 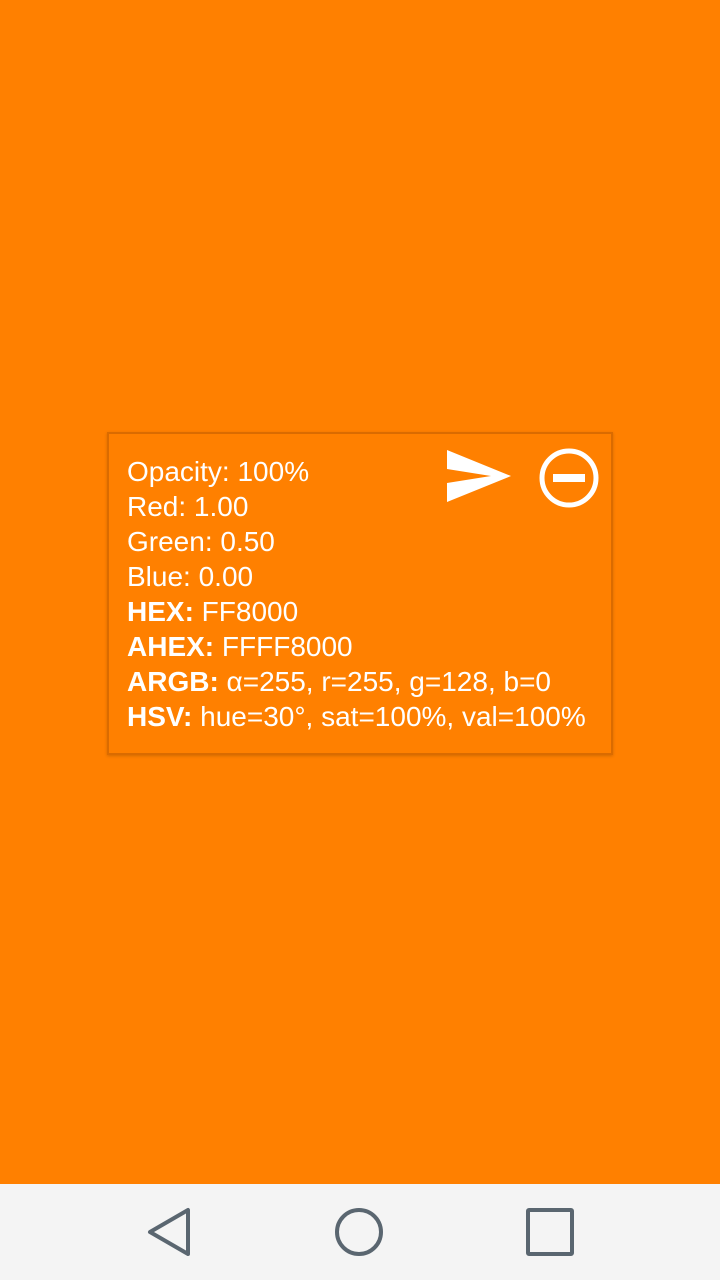 I want to click on hex-value: FF8000, so click(x=246, y=611).